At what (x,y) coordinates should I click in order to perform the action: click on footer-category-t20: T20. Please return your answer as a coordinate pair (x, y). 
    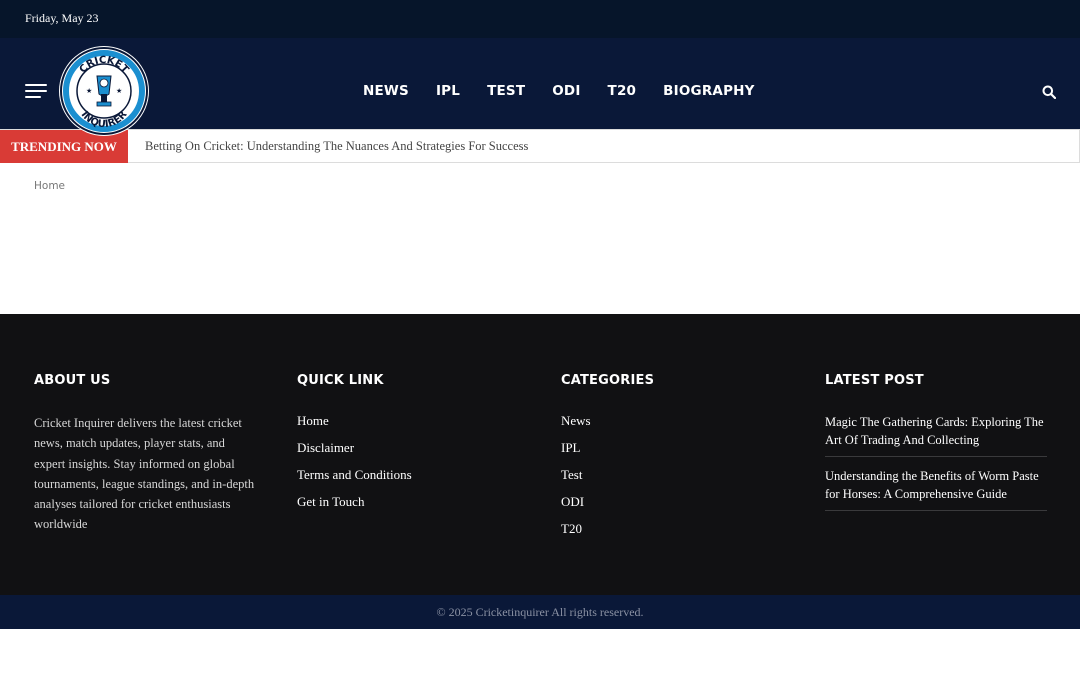
    Looking at the image, I should click on (607, 529).